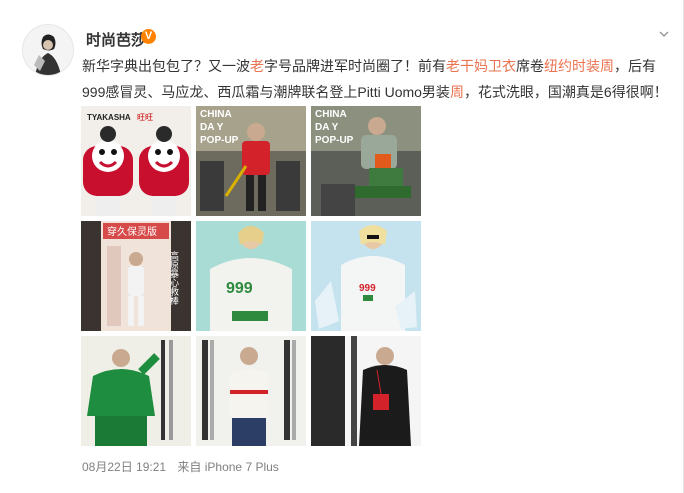 The image size is (684, 493). Describe the element at coordinates (367, 288) in the screenshot. I see `tile6-logo: 999` at that location.